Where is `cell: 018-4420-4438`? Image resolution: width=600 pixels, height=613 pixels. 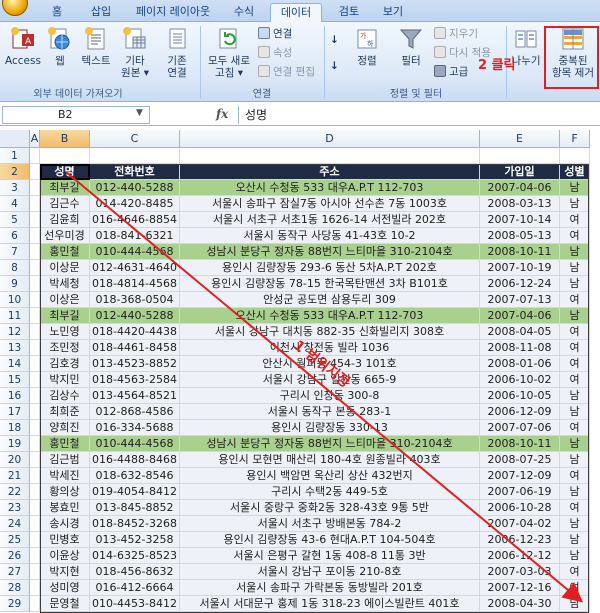 cell: 018-4420-4438 is located at coordinates (135, 332).